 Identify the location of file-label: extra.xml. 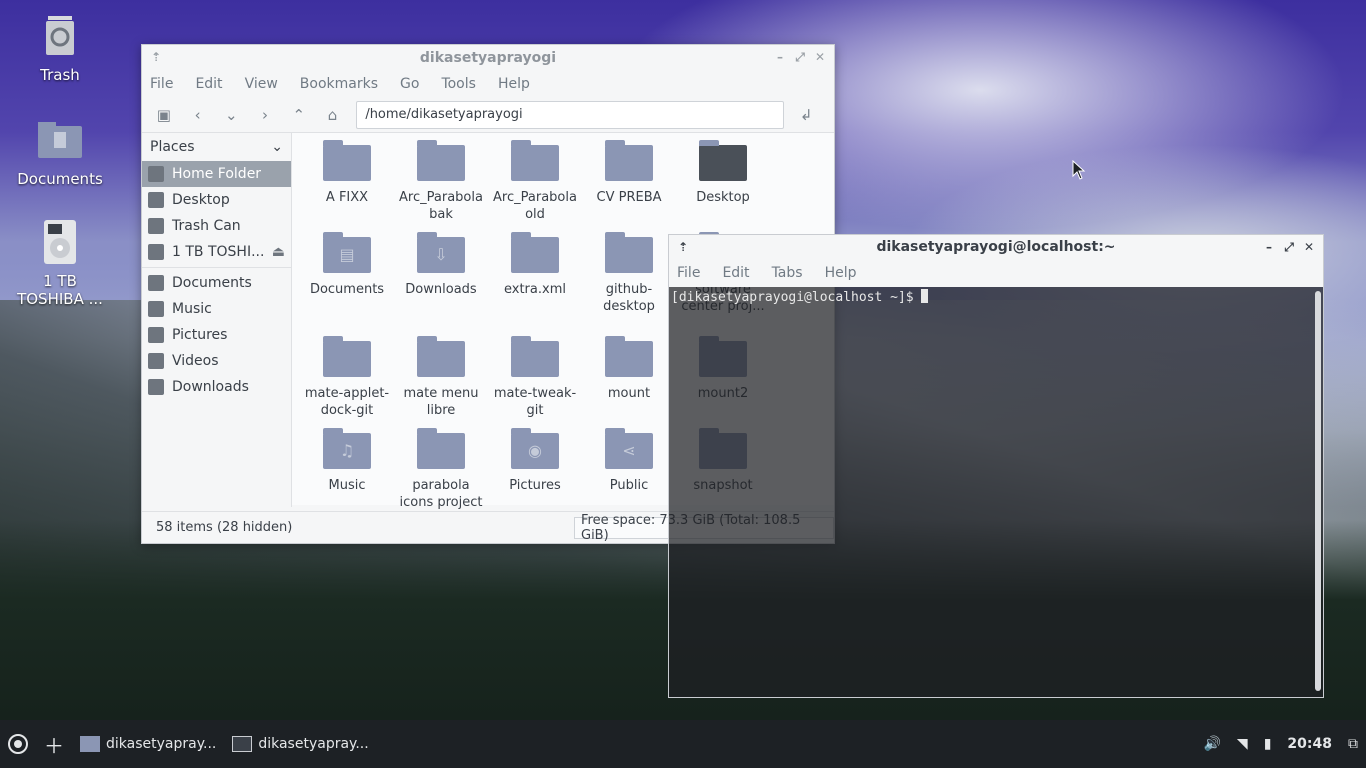
(535, 289).